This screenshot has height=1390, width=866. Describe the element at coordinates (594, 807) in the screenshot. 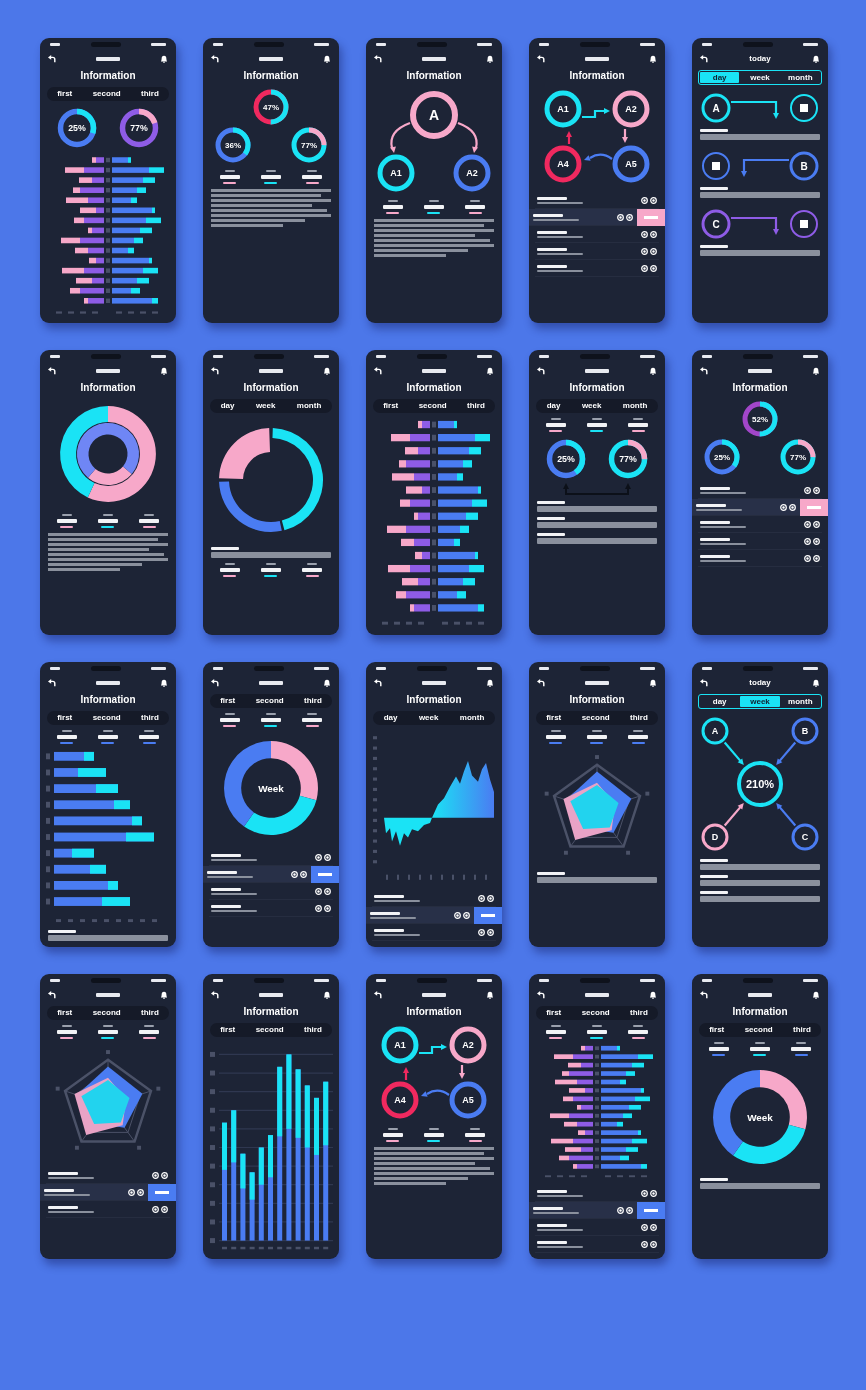

I see `radar-area` at that location.